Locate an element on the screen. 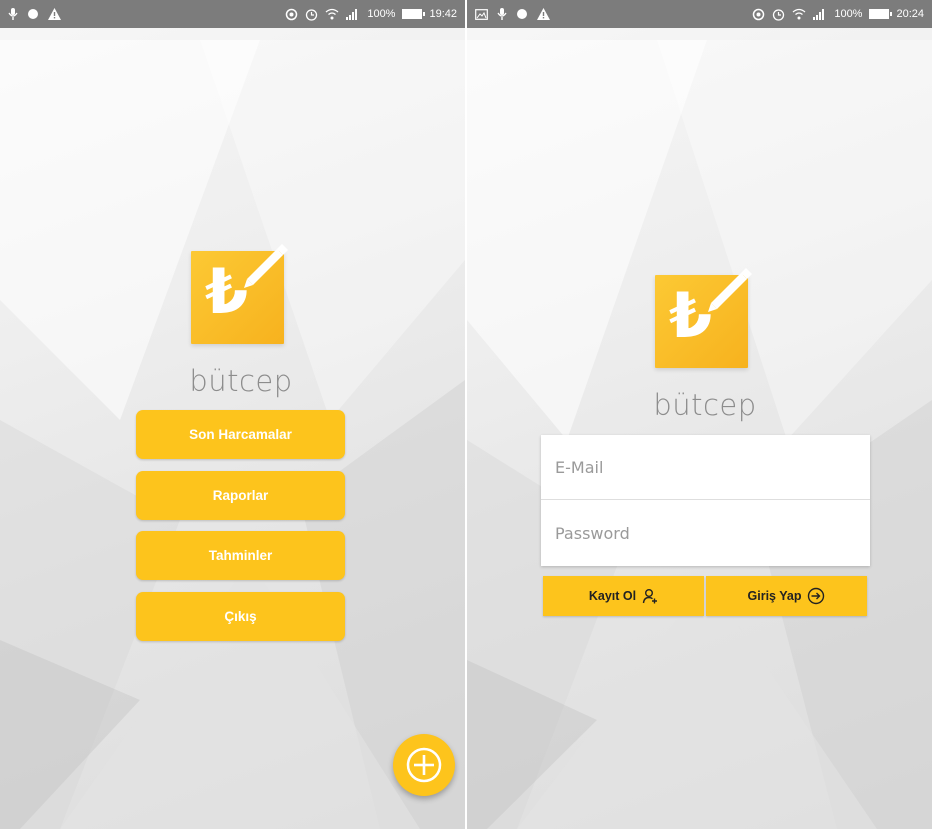 Image resolution: width=932 pixels, height=829 pixels. register-button: Kayıt Ol is located at coordinates (623, 596).